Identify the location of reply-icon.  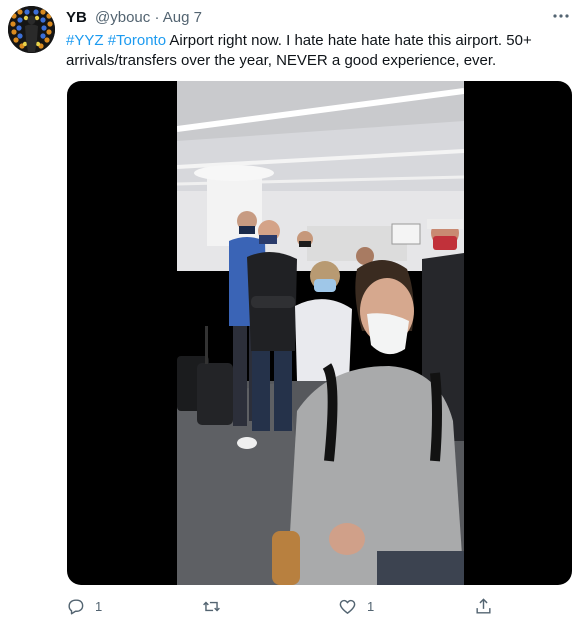
(76, 606).